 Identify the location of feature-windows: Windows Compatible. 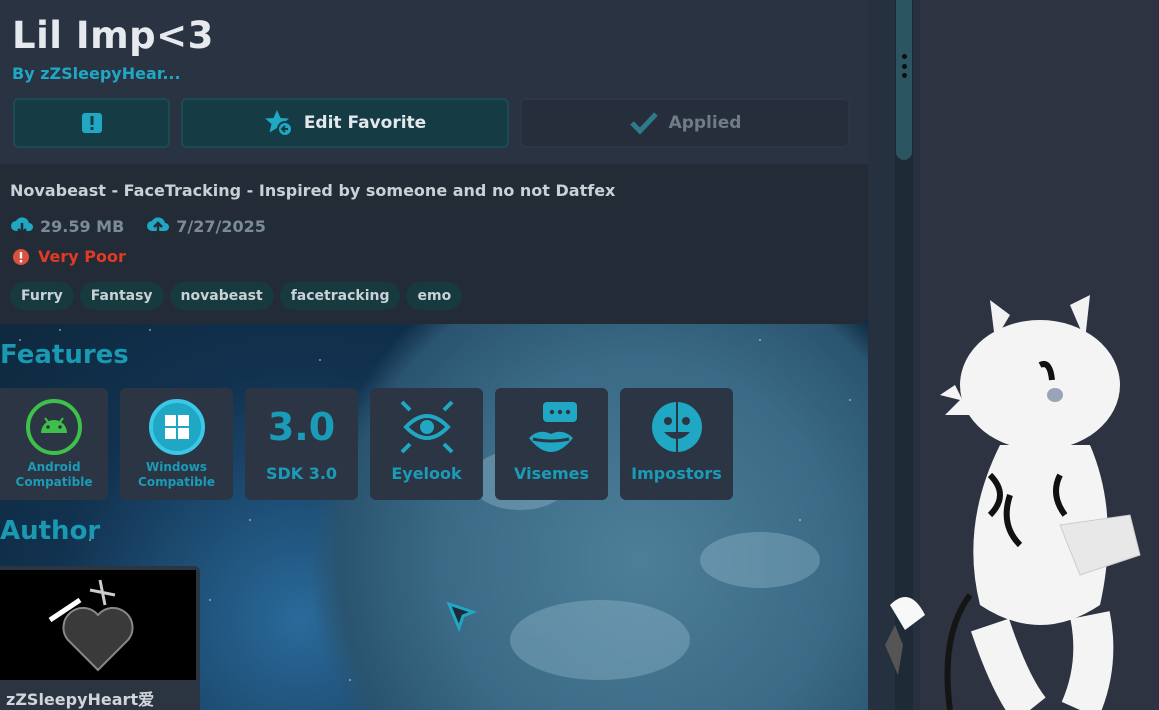
(176, 444).